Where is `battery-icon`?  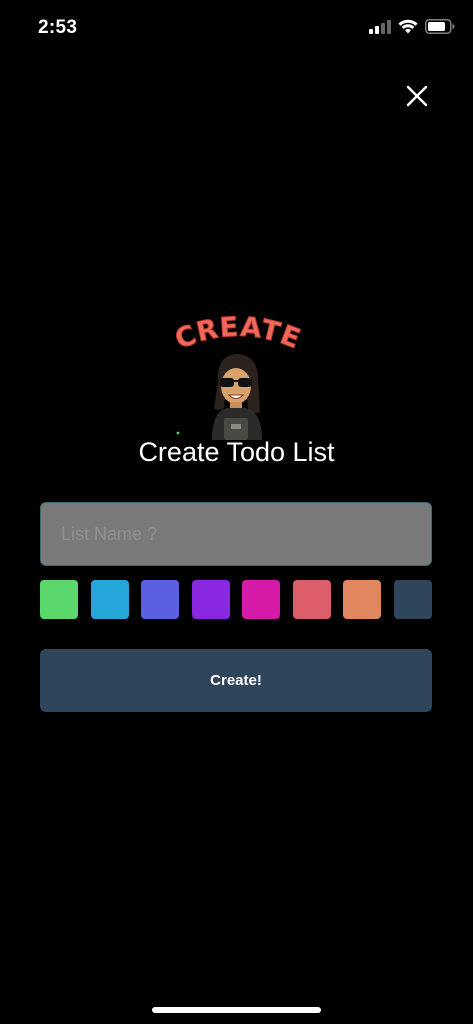 battery-icon is located at coordinates (440, 29).